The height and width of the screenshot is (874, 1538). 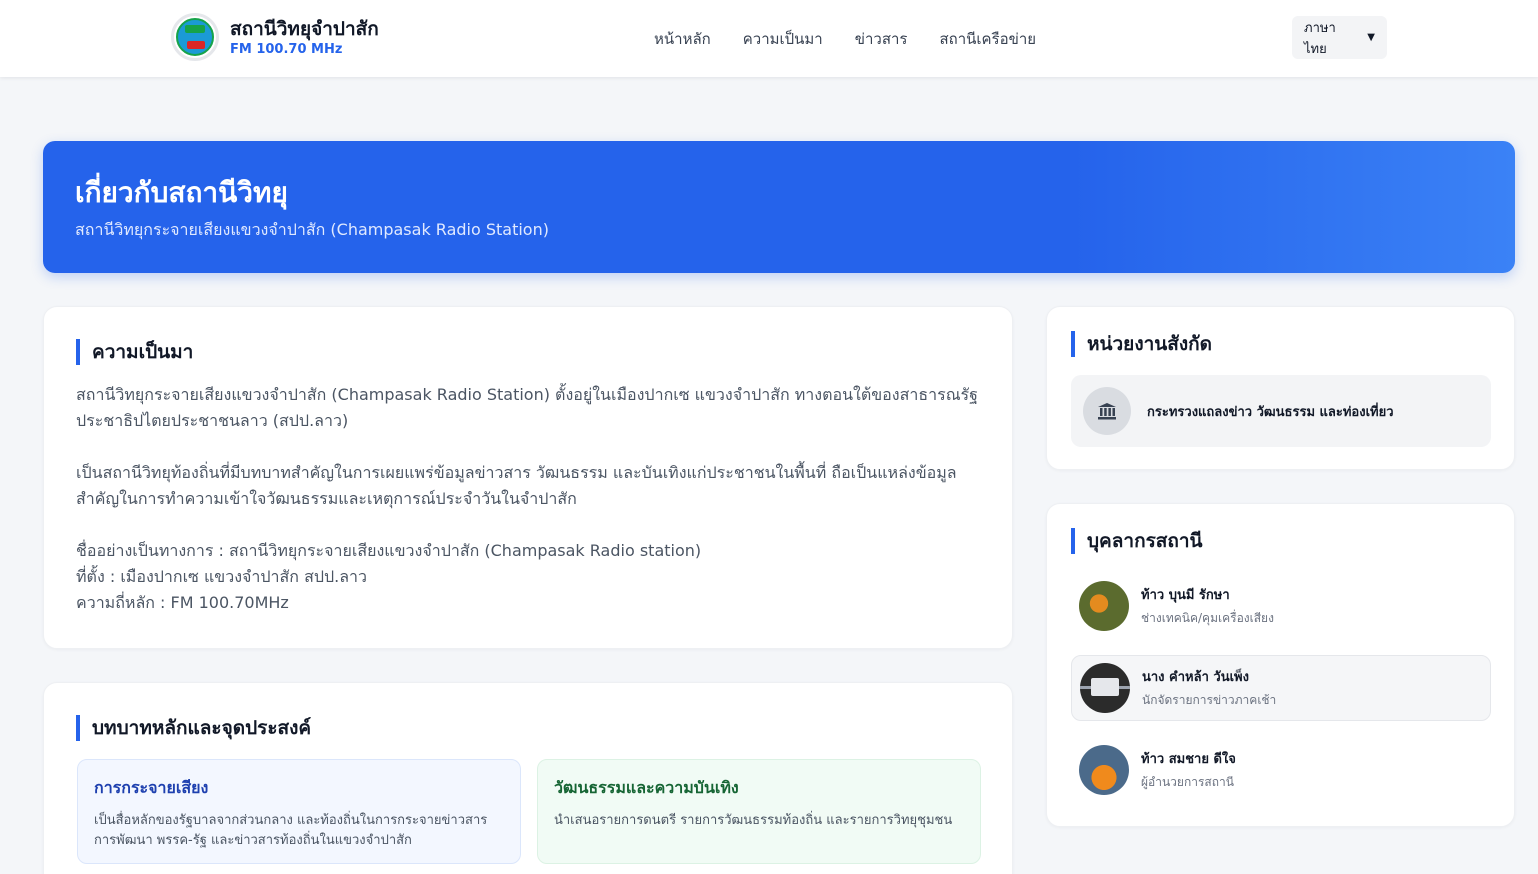 I want to click on page-title: เกี่ยวกับสถานีวิทยุ, so click(x=181, y=192).